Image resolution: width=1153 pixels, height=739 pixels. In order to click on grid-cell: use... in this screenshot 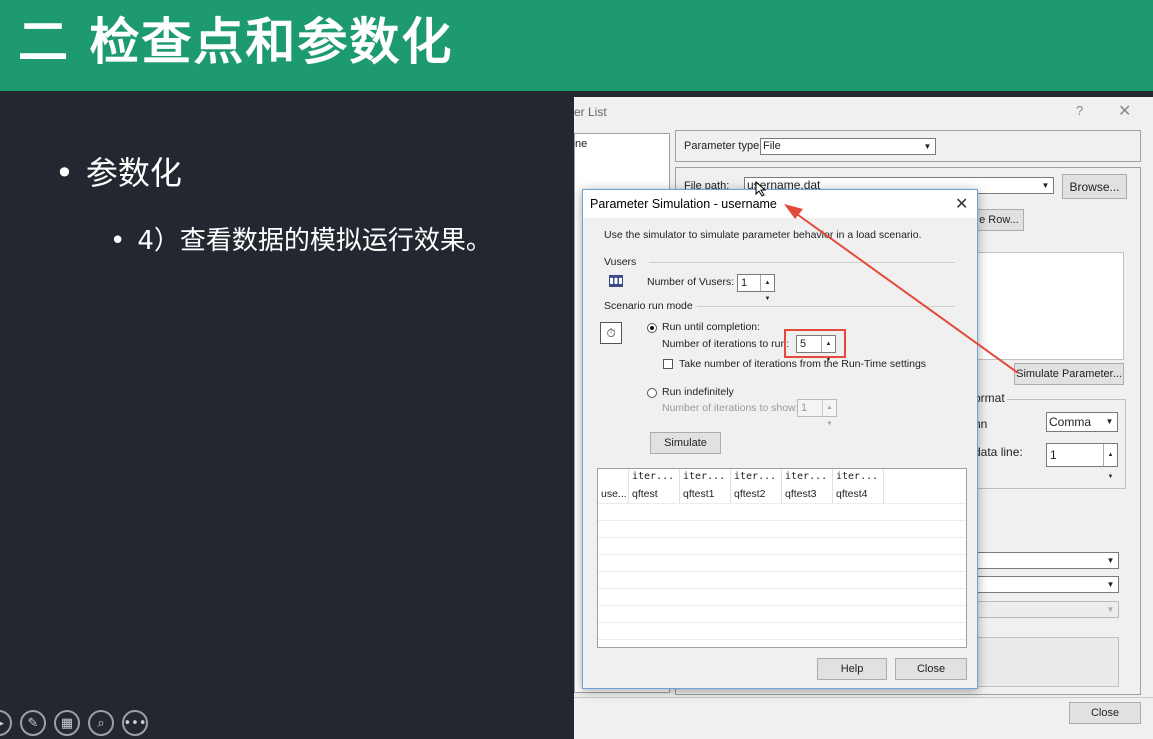, I will do `click(613, 494)`.